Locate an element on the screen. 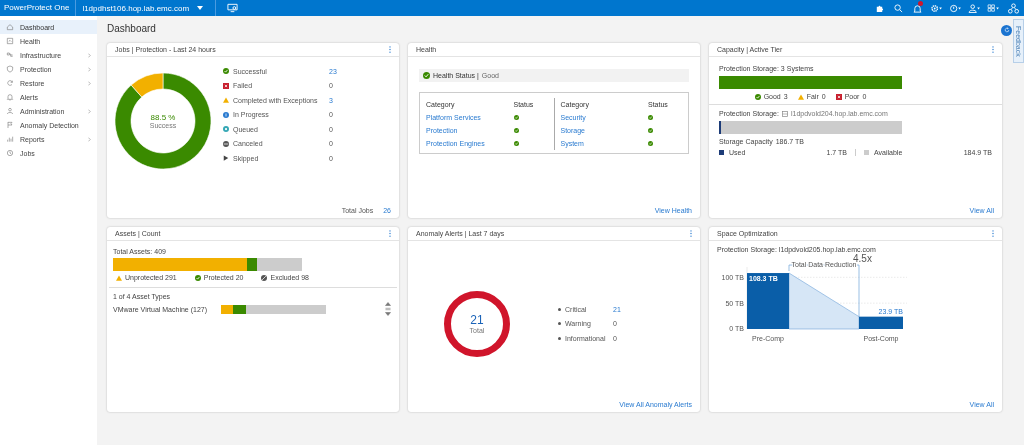 This screenshot has width=1024, height=445. server-icon is located at coordinates (784, 113).